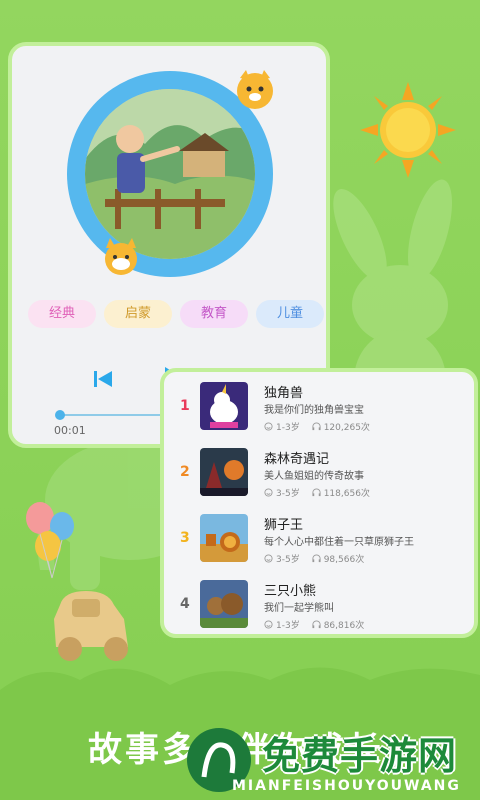 Image resolution: width=480 pixels, height=800 pixels. I want to click on rank-number: 4, so click(185, 604).